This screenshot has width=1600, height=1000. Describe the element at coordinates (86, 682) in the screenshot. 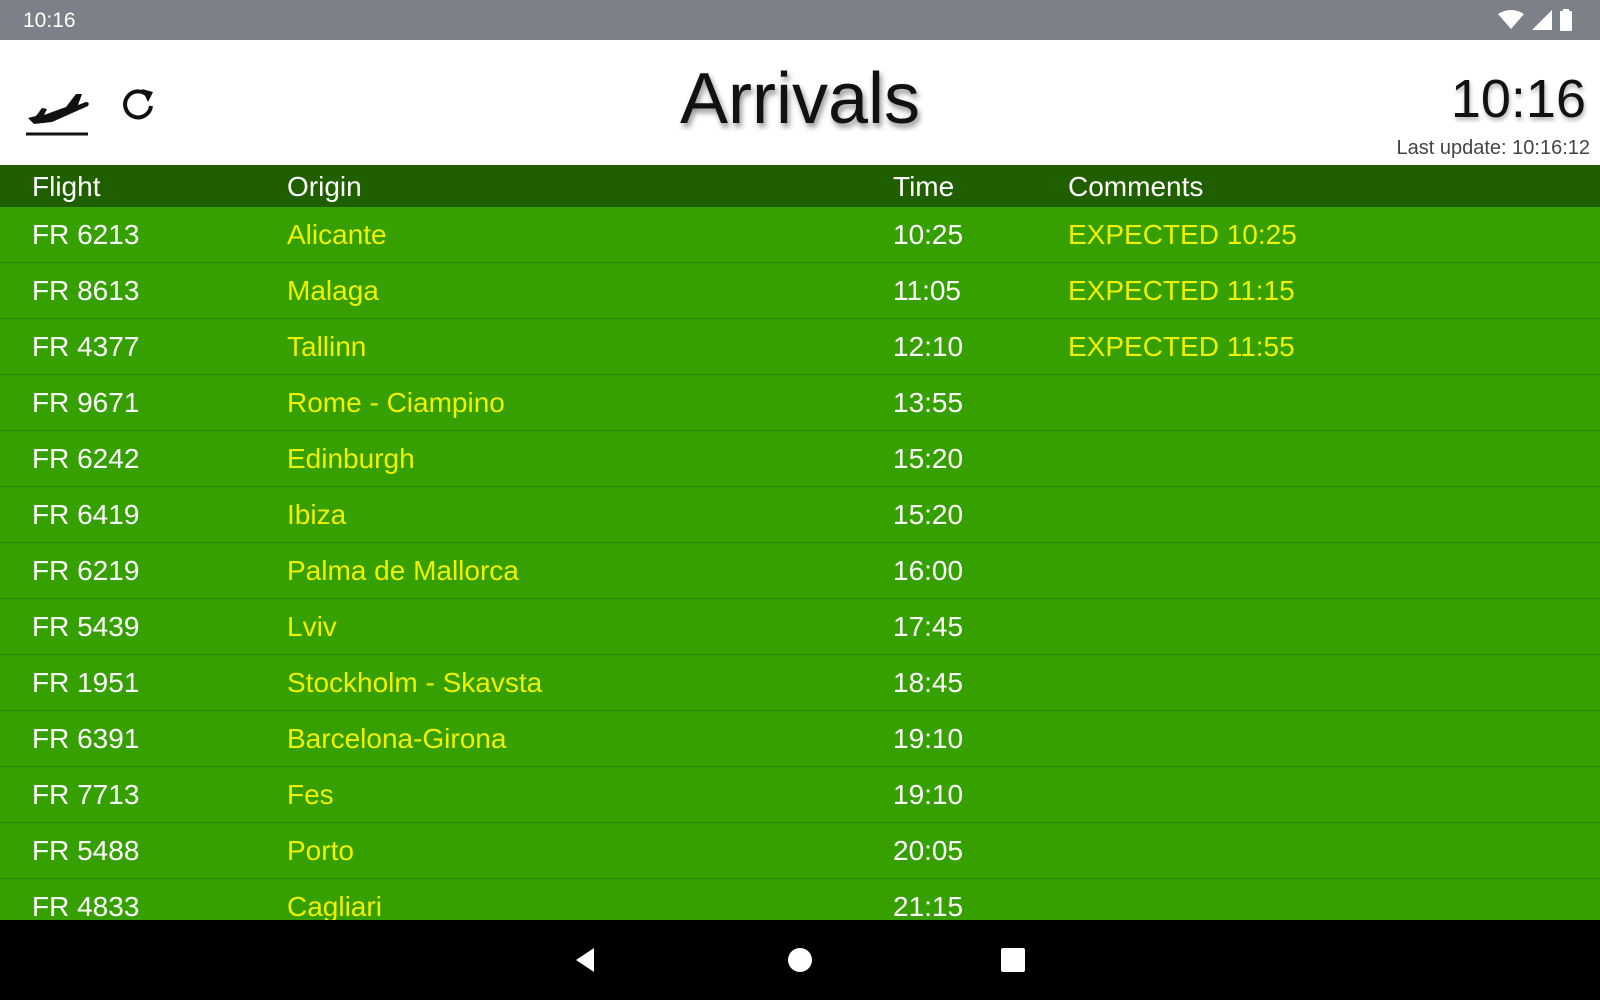

I see `flight-number: FR 1951` at that location.